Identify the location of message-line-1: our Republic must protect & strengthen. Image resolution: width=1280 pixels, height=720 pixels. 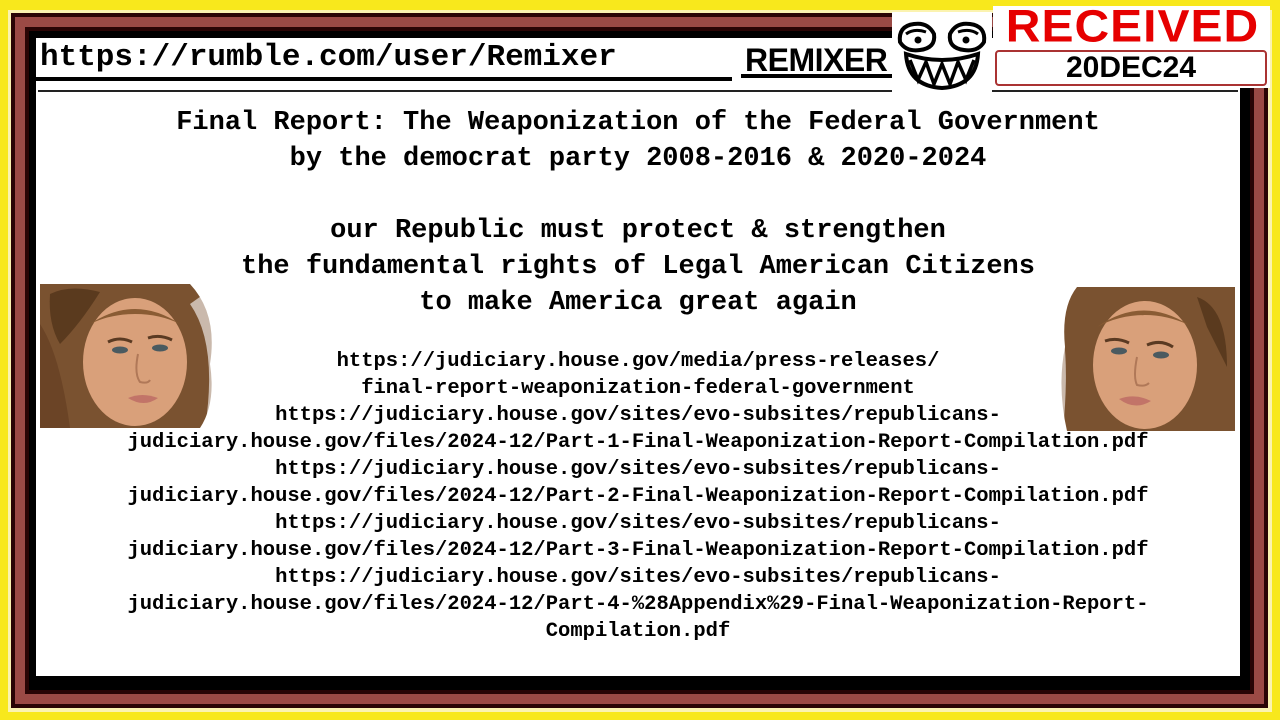
(638, 231).